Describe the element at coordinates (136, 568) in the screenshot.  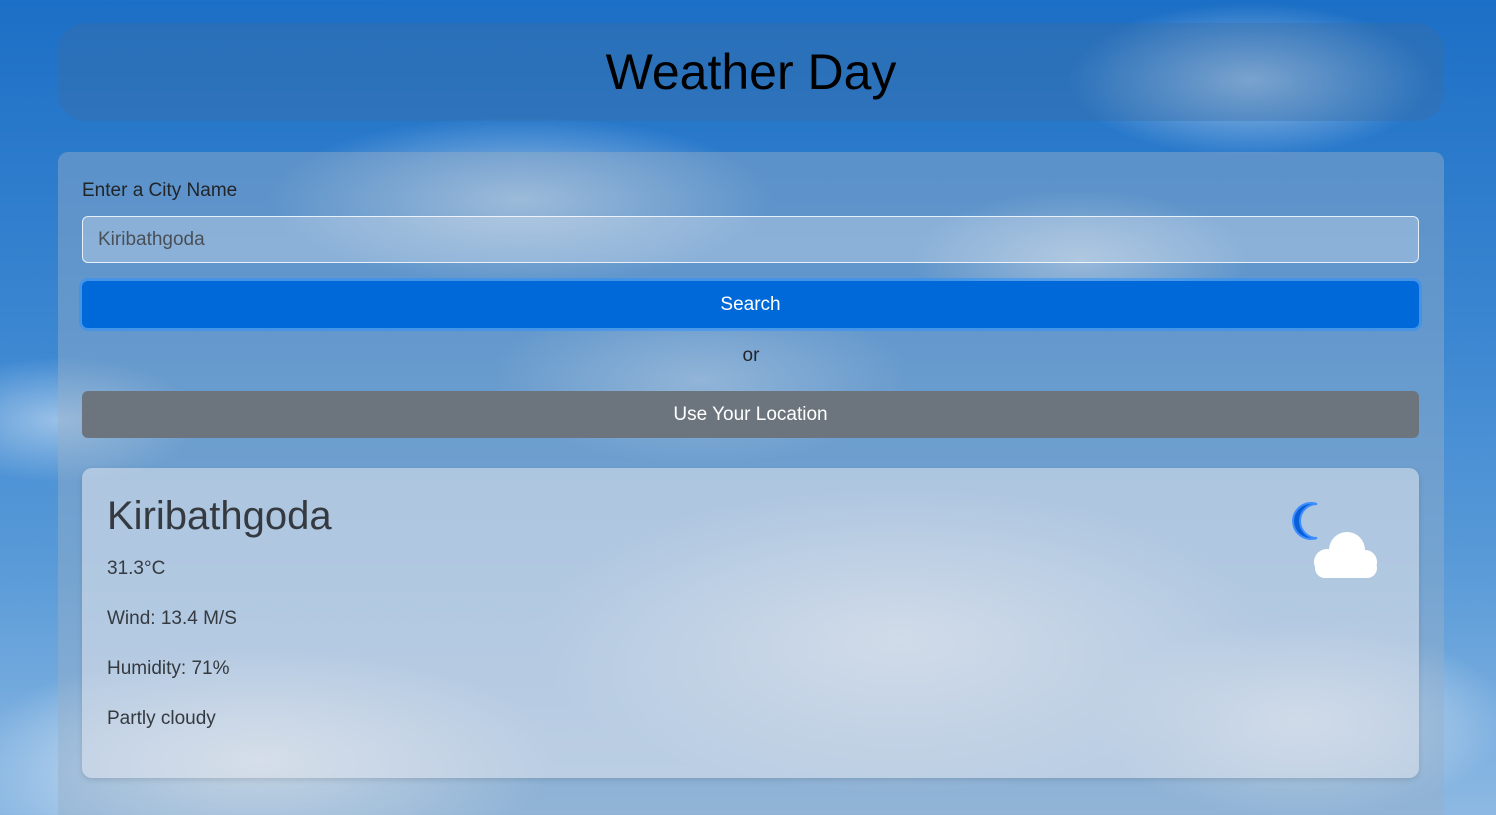
I see `temperature-text: 31.3°C` at that location.